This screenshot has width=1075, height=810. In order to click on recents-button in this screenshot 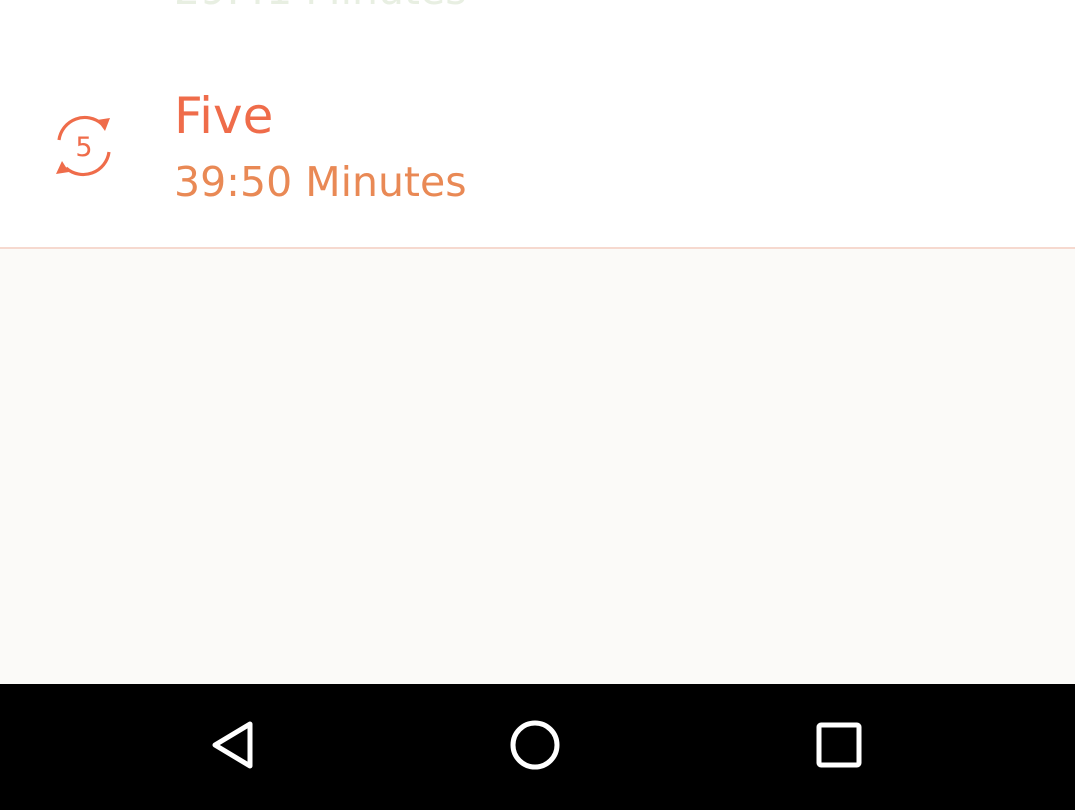, I will do `click(839, 747)`.